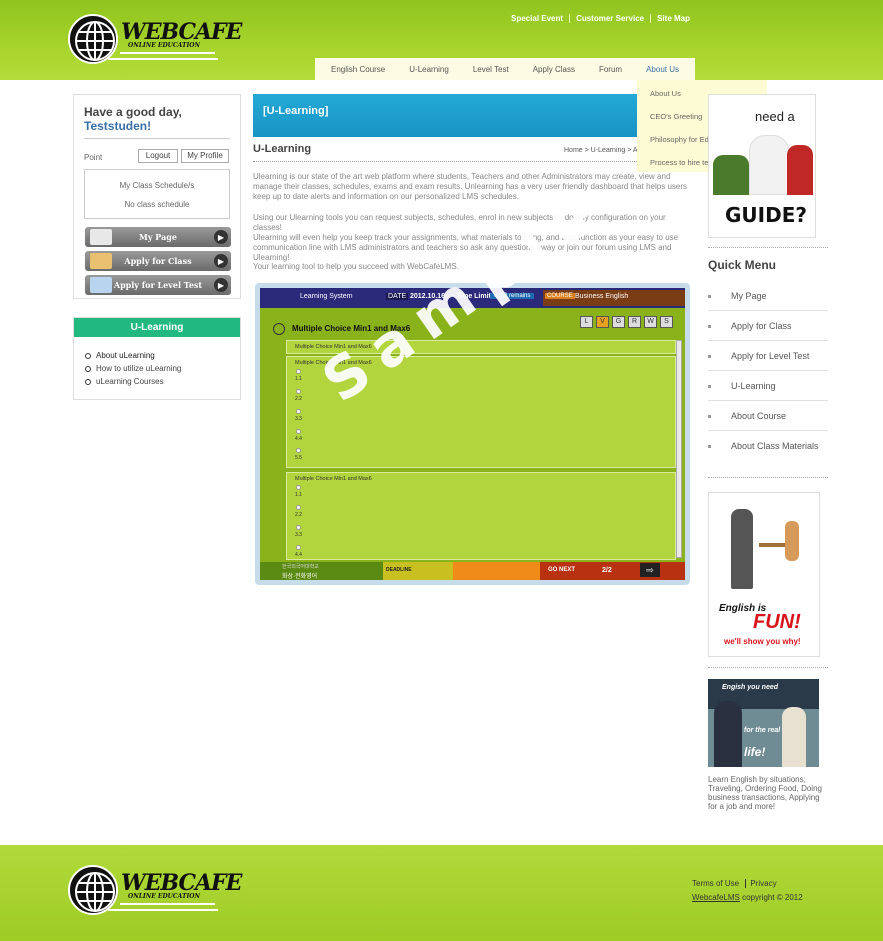 The height and width of the screenshot is (941, 883). I want to click on submenu-ceo-greeting: CEO's Greeting, so click(676, 116).